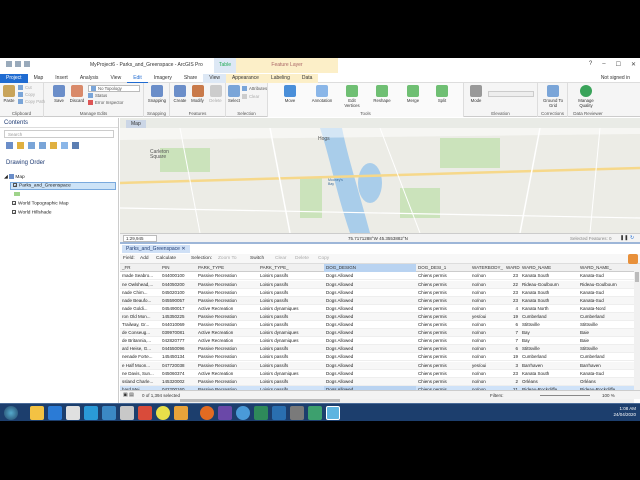 This screenshot has height=480, width=640. Describe the element at coordinates (91, 413) in the screenshot. I see `skype-icon` at that location.